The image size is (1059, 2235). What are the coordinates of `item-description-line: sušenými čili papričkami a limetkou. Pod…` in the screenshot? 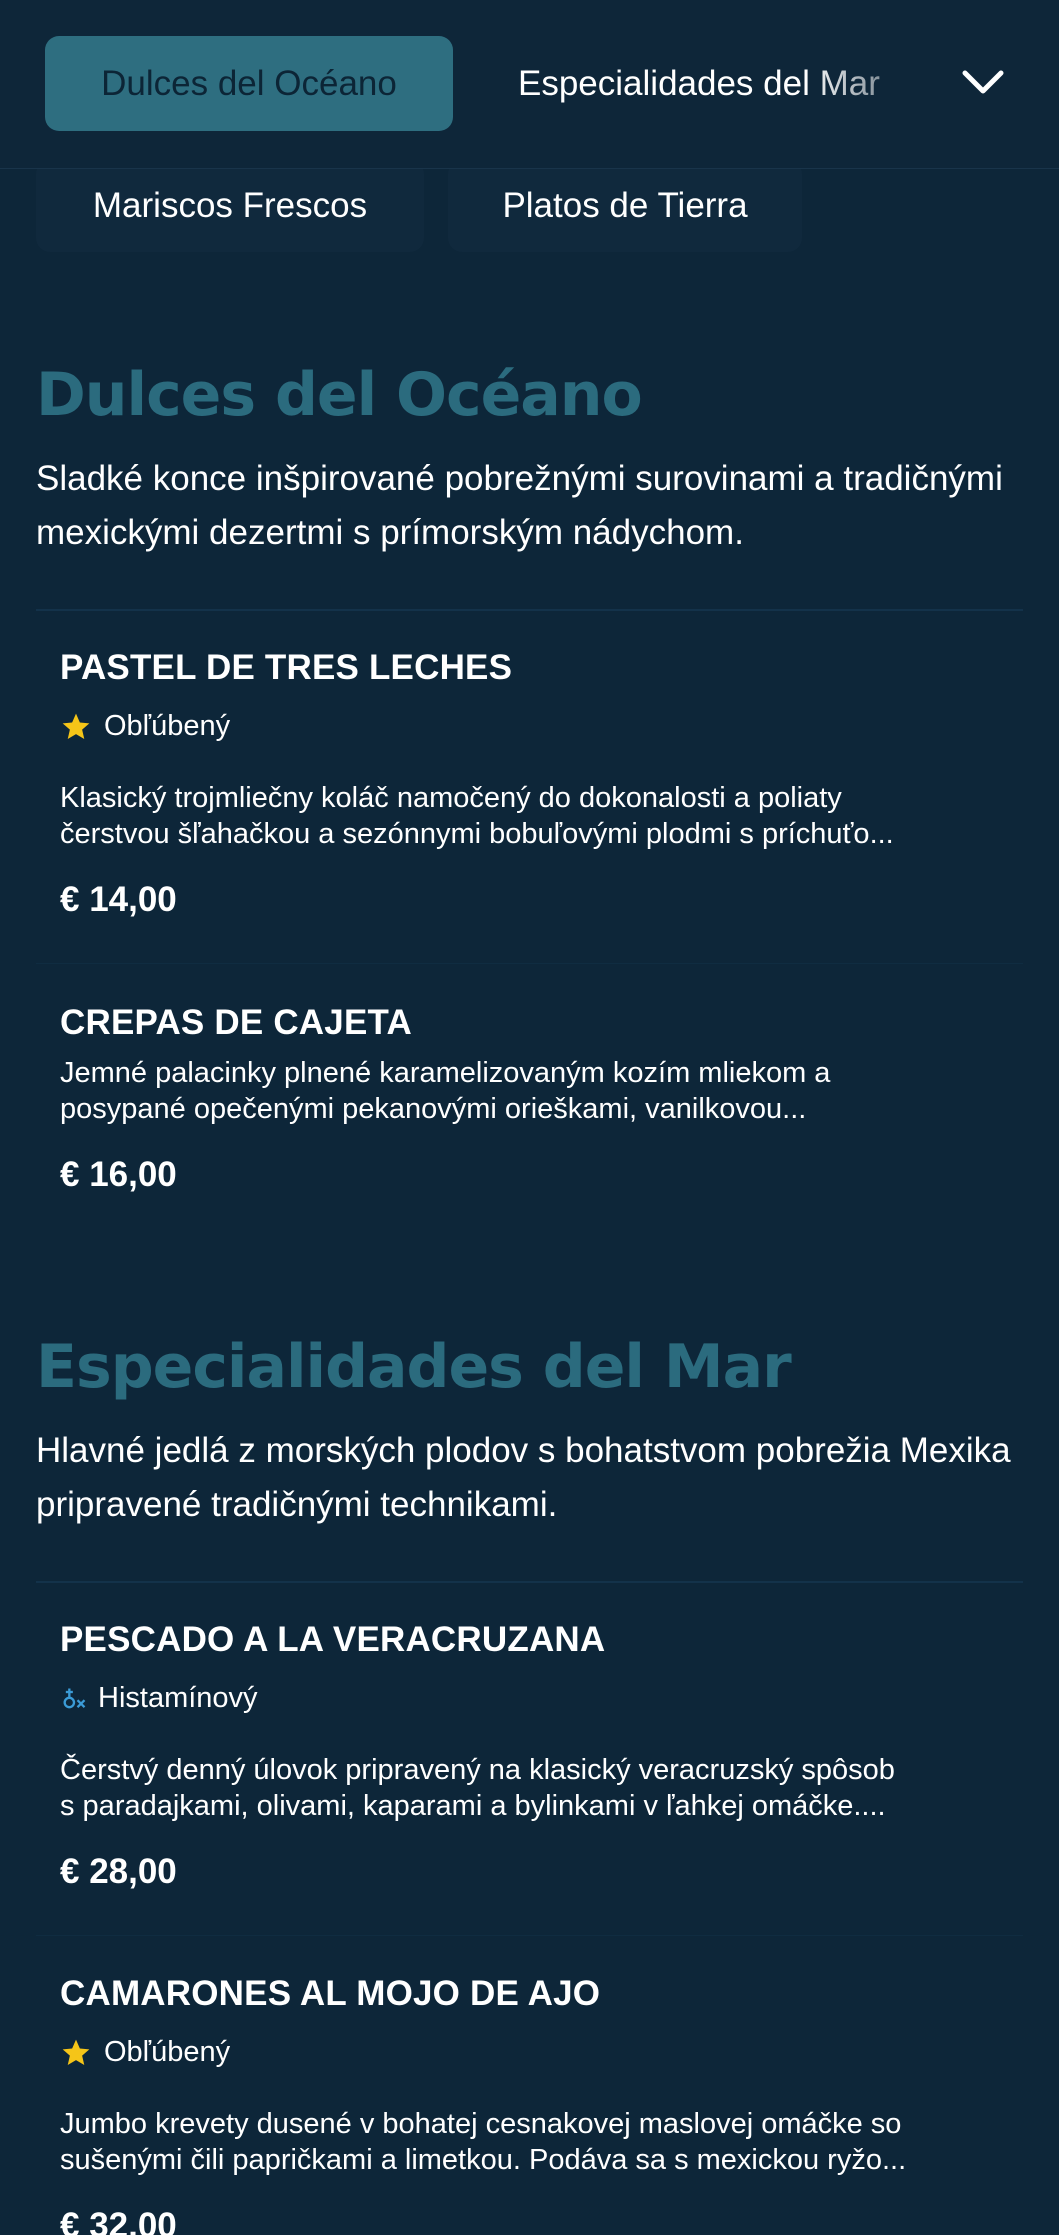 It's located at (483, 2160).